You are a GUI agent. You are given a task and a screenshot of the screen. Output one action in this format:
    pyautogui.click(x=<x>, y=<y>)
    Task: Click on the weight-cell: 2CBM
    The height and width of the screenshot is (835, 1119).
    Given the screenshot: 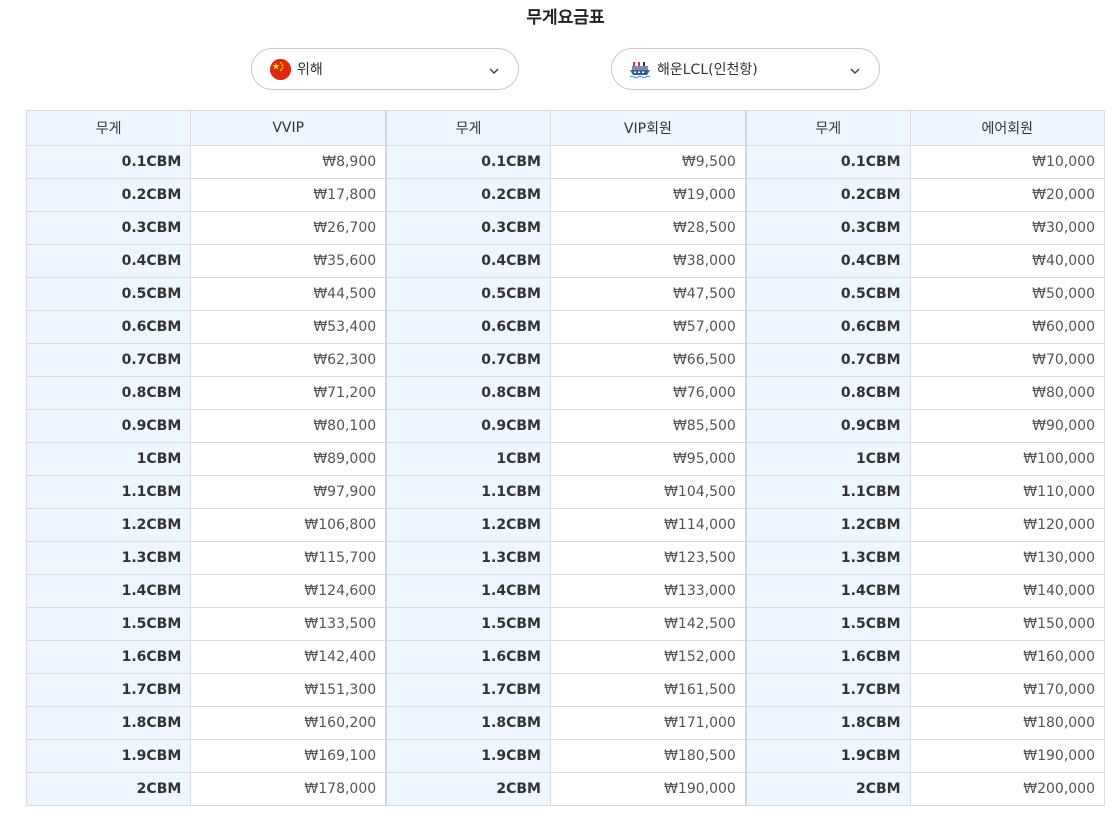 What is the action you would take?
    pyautogui.click(x=468, y=789)
    